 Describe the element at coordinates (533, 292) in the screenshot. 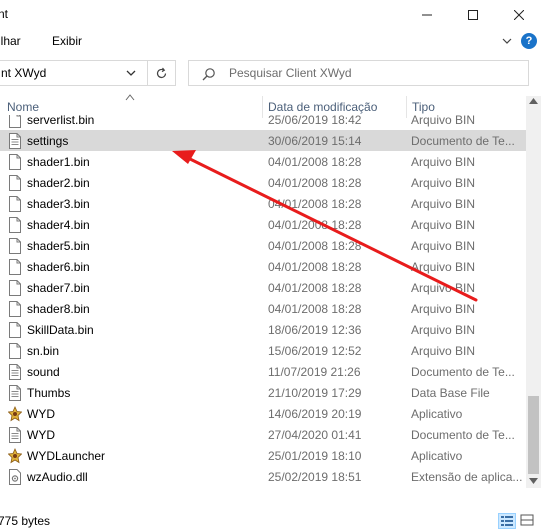

I see `vertical-scrollbar` at that location.